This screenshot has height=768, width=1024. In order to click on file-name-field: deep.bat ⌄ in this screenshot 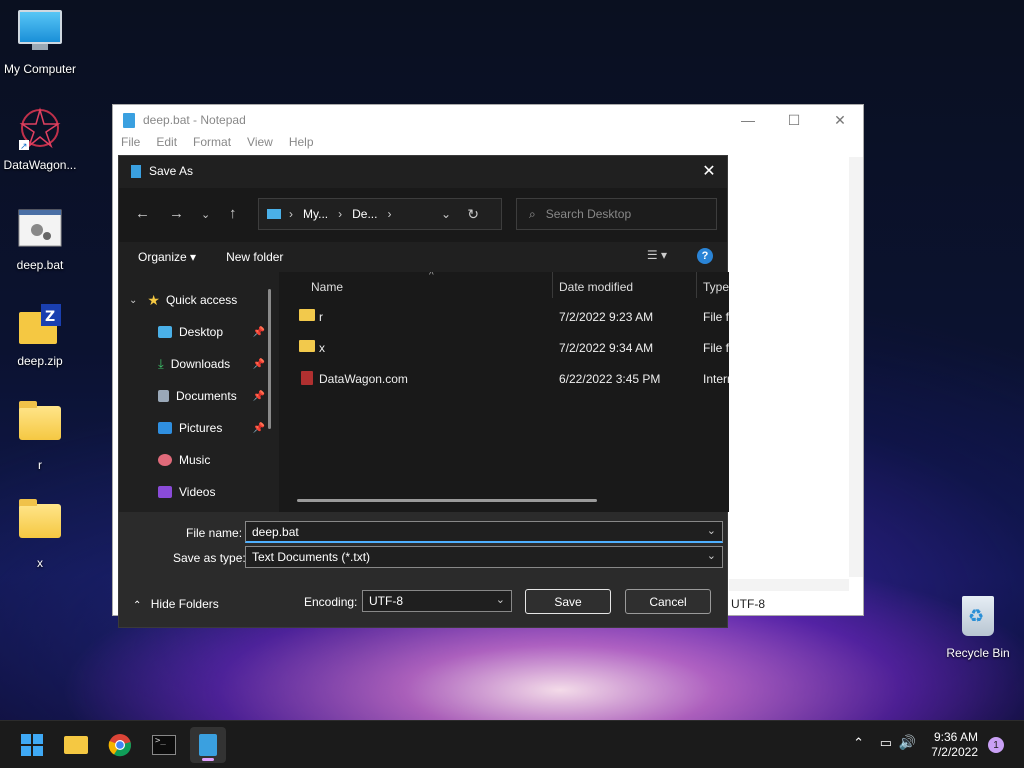, I will do `click(484, 532)`.